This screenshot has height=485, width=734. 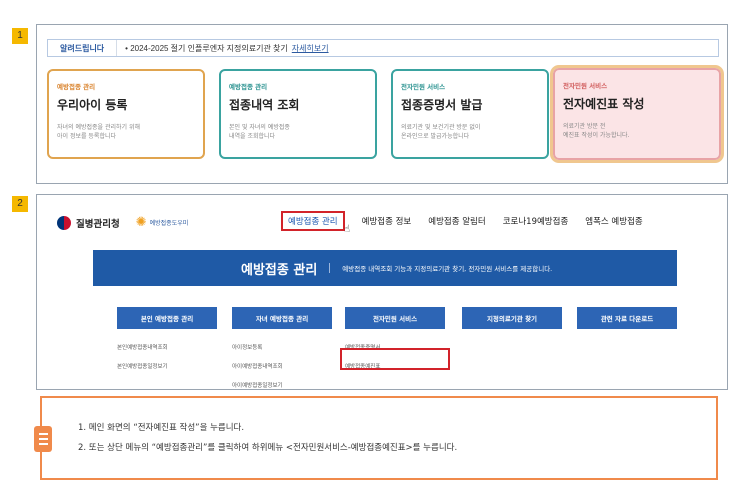 What do you see at coordinates (310, 48) in the screenshot?
I see `notice-link: 자세히보기` at bounding box center [310, 48].